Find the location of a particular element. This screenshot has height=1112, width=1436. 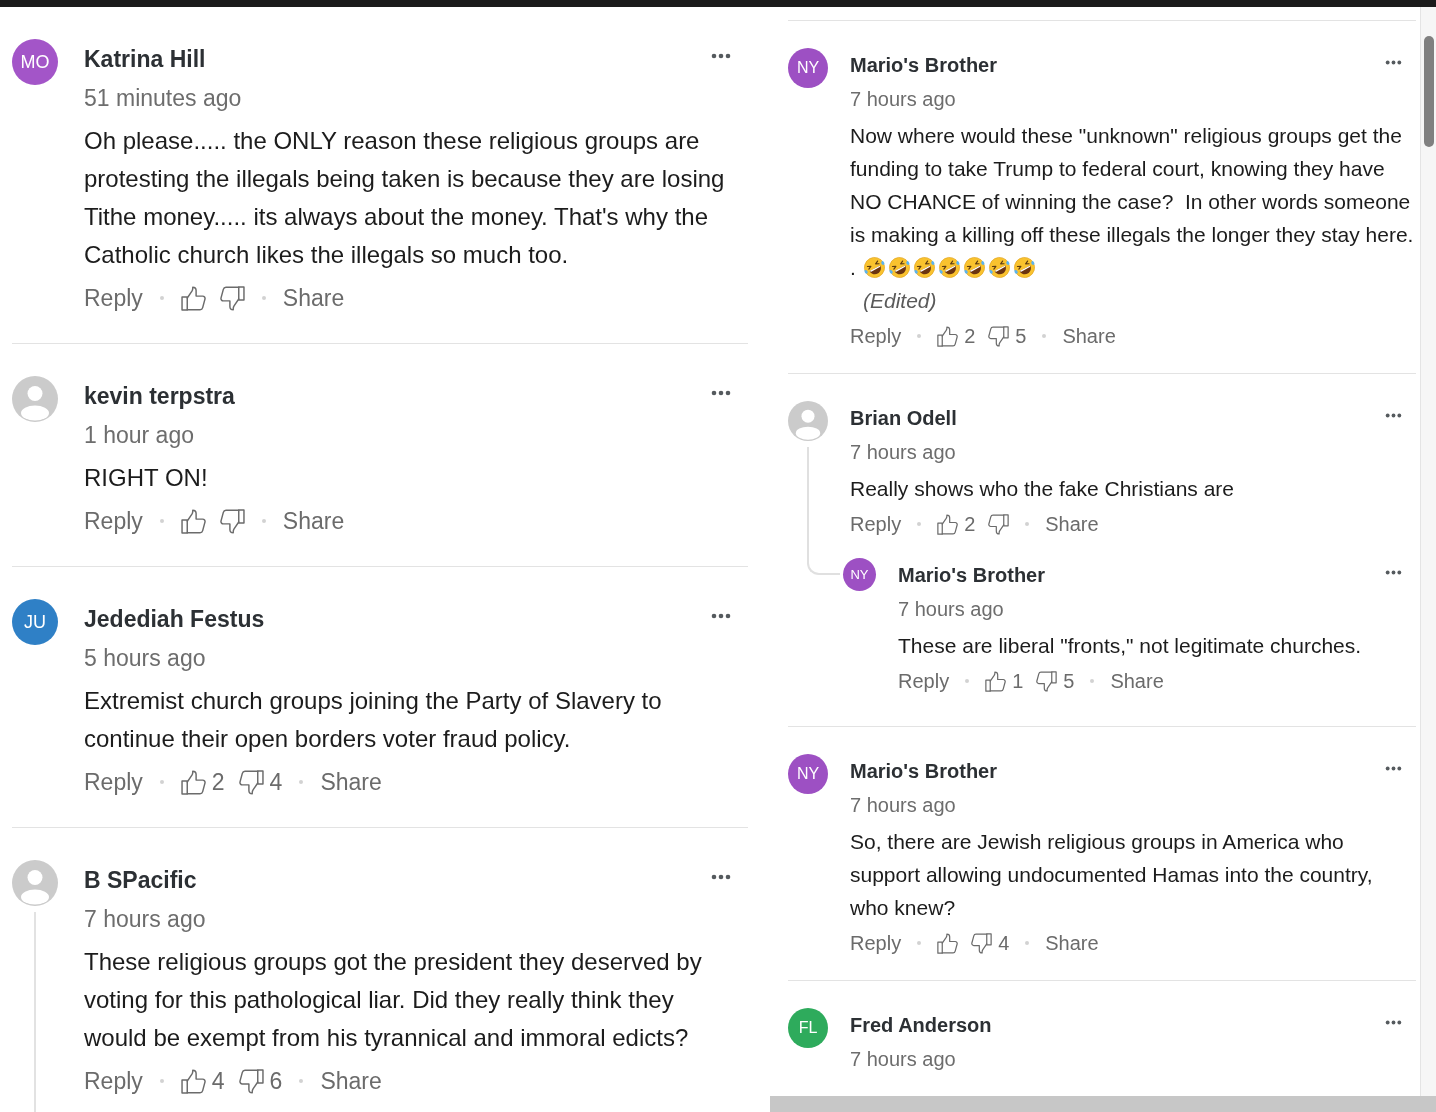

comment-text: These are liberal "fronts," not legitimate churches. is located at coordinates (1130, 646).